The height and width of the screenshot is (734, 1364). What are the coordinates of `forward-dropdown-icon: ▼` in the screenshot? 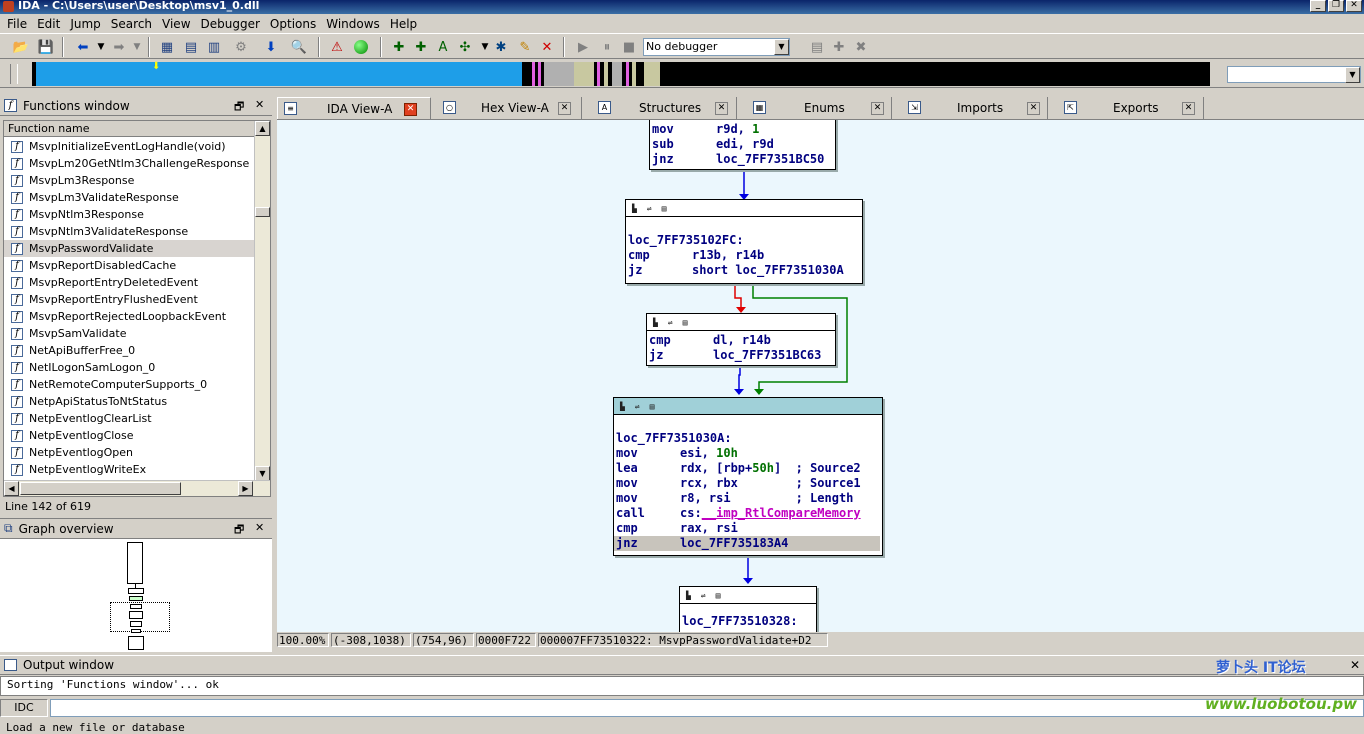 It's located at (137, 47).